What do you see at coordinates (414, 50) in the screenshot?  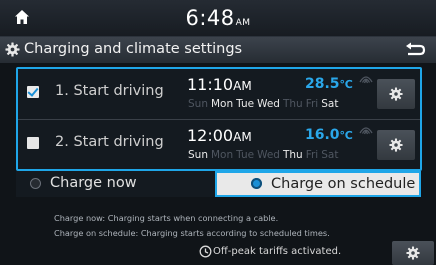 I see `back-icon` at bounding box center [414, 50].